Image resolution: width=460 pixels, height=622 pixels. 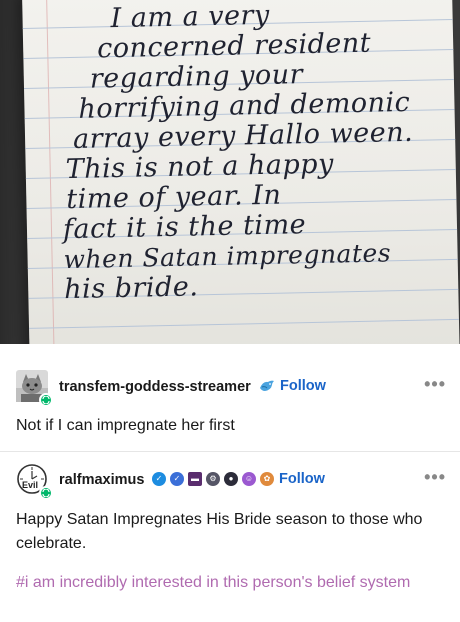 I want to click on blog-badges: ✓ ✓ ▬ ⚙ ● ☺ ✿, so click(x=213, y=479).